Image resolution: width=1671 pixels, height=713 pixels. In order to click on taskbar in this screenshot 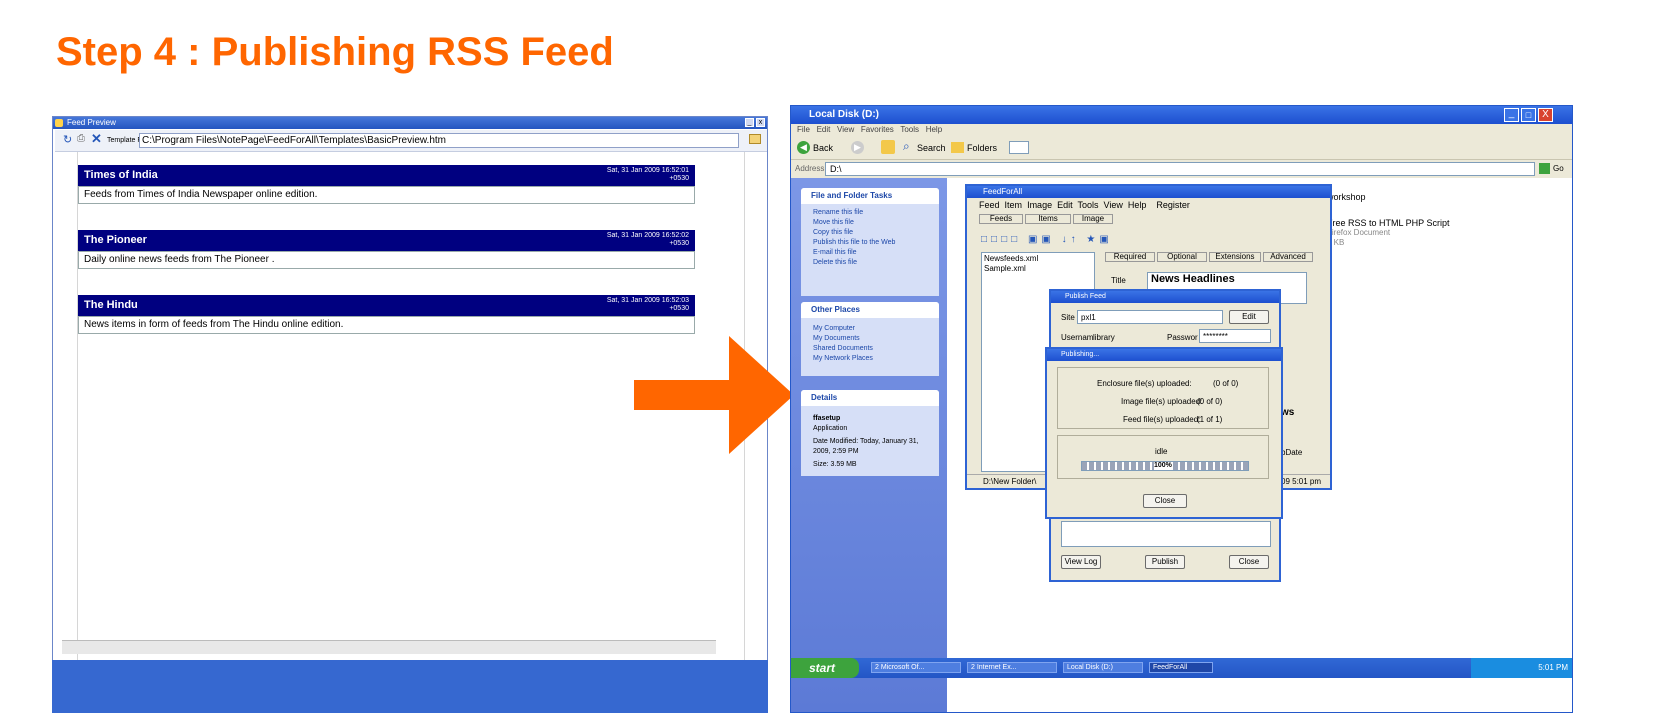, I will do `click(410, 686)`.